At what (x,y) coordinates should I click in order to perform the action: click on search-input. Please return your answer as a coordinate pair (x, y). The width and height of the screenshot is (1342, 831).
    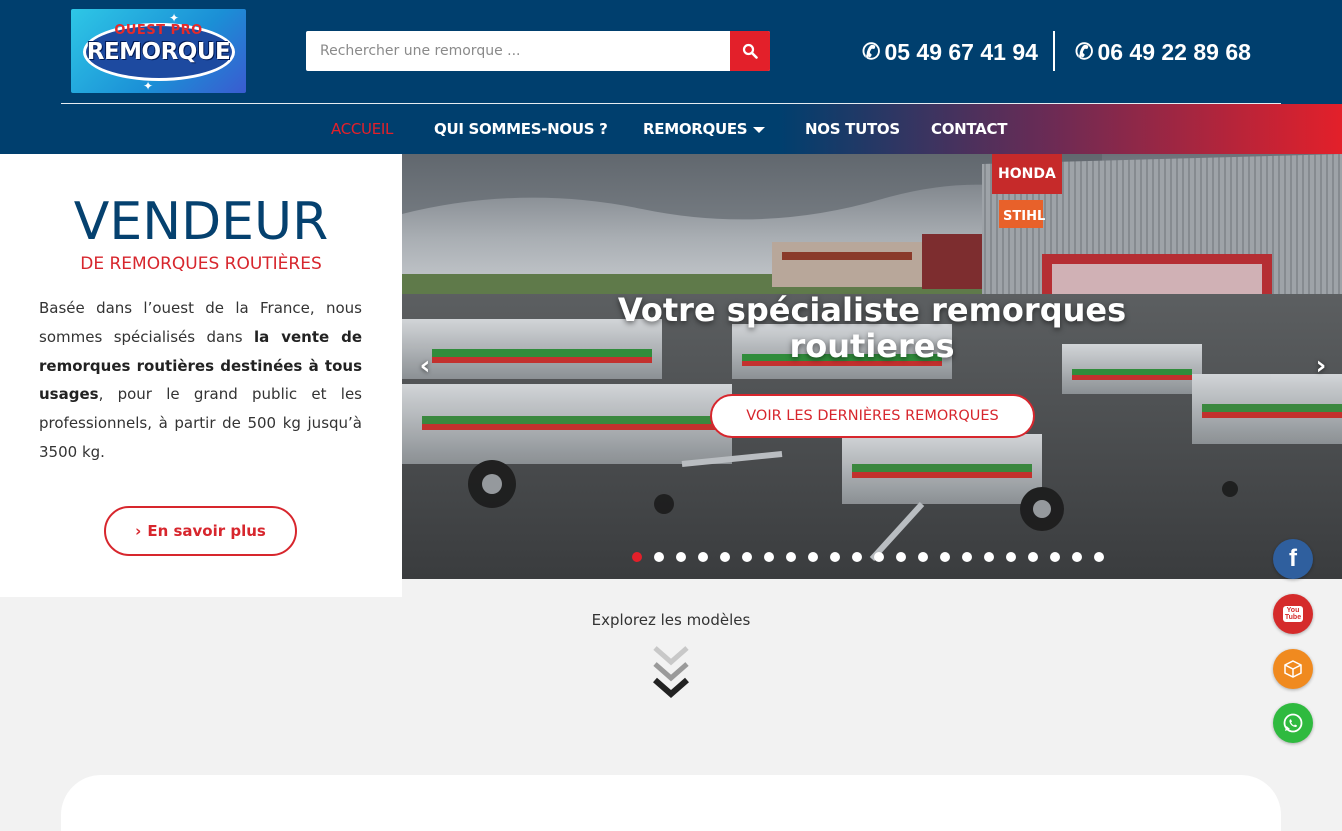
    Looking at the image, I should click on (518, 51).